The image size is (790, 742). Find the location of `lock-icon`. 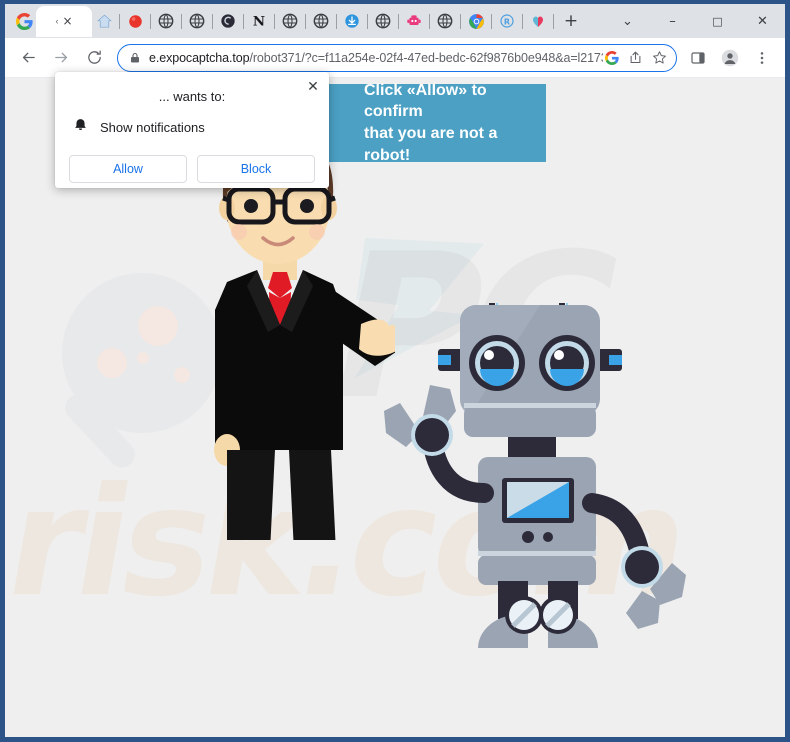

lock-icon is located at coordinates (135, 58).